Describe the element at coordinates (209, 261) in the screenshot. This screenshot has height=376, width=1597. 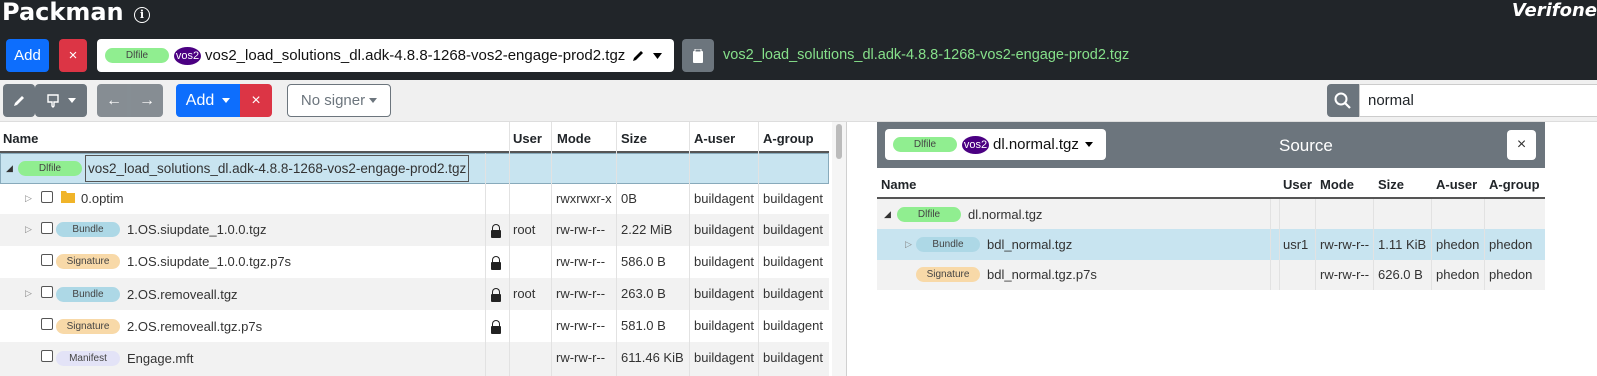
I see `row-name: 1.OS.siupdate_1.0.0.tgz.p7s` at that location.